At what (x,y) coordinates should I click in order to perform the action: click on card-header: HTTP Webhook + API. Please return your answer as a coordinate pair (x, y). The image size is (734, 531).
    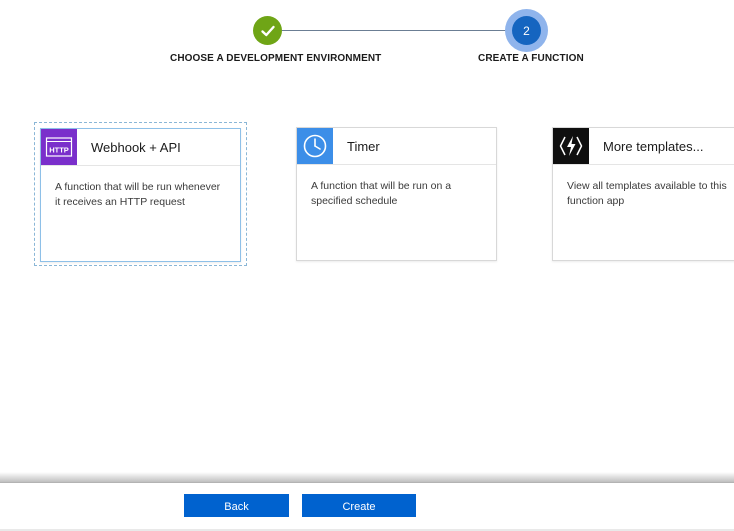
    Looking at the image, I should click on (140, 147).